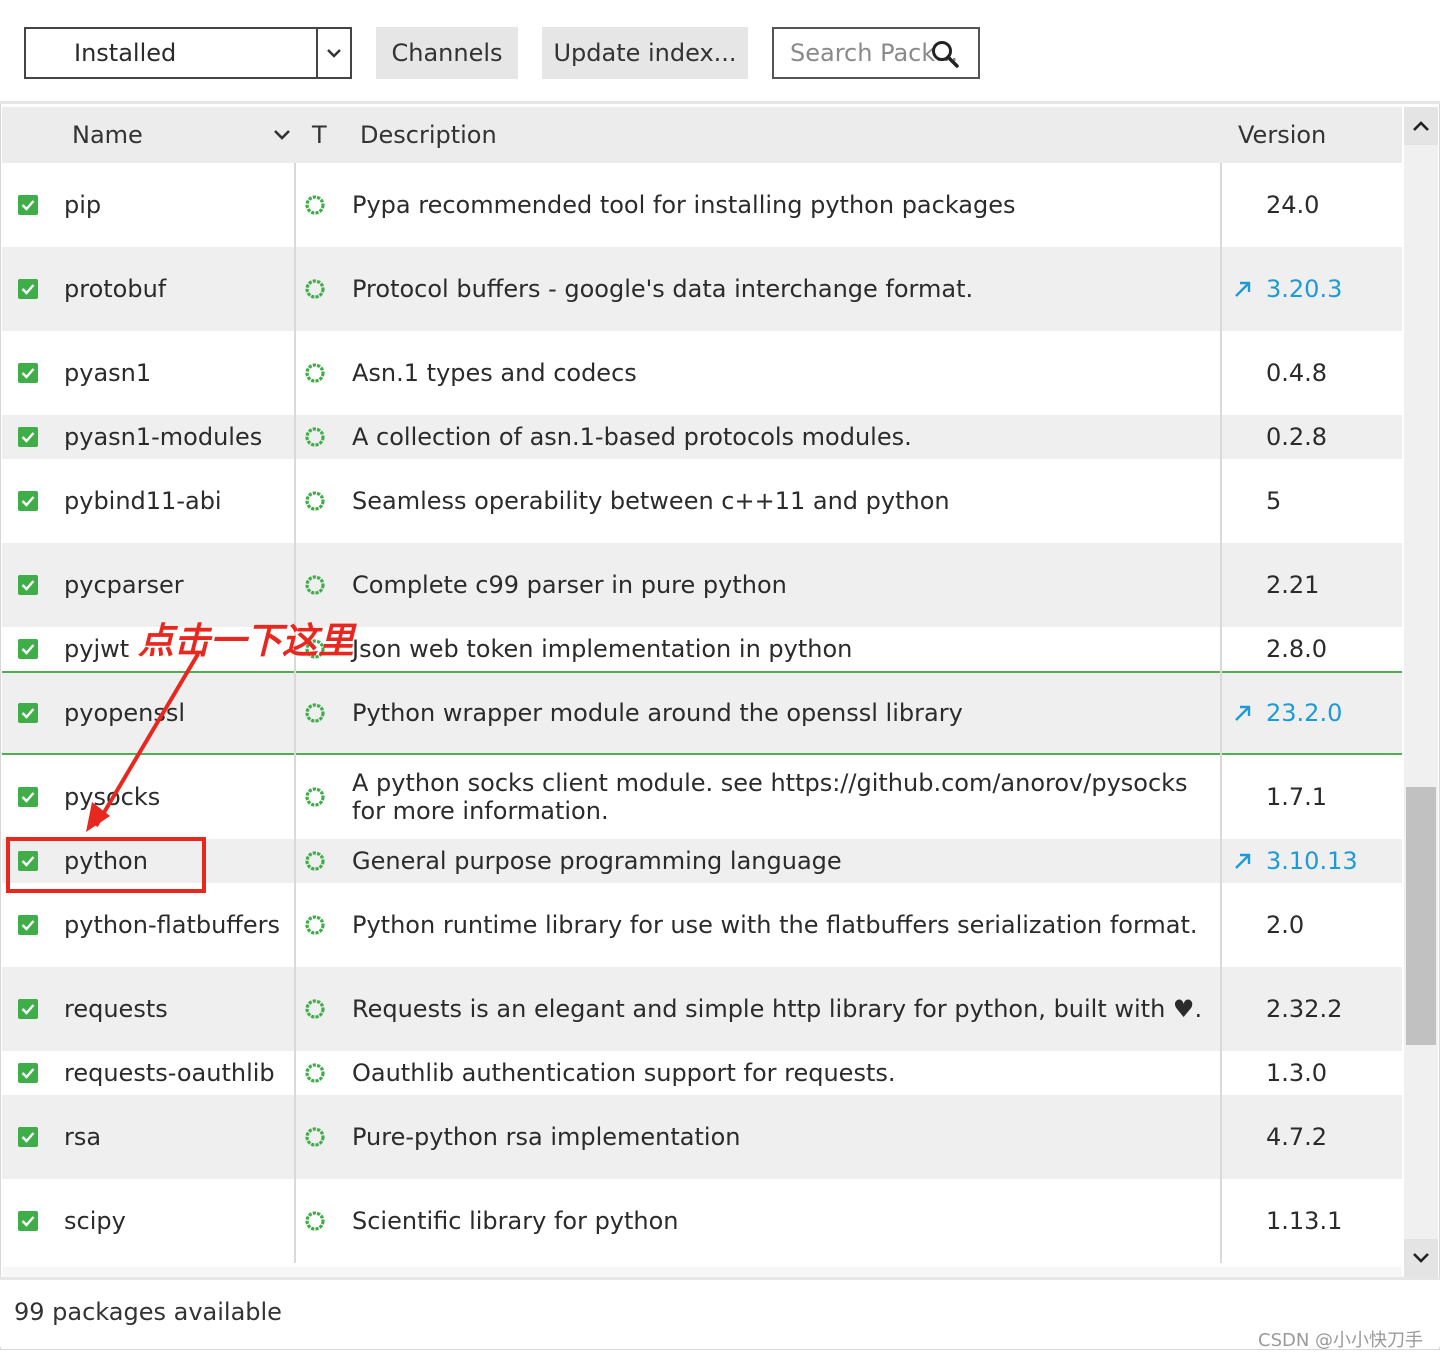  What do you see at coordinates (1421, 126) in the screenshot?
I see `scroll-up-button` at bounding box center [1421, 126].